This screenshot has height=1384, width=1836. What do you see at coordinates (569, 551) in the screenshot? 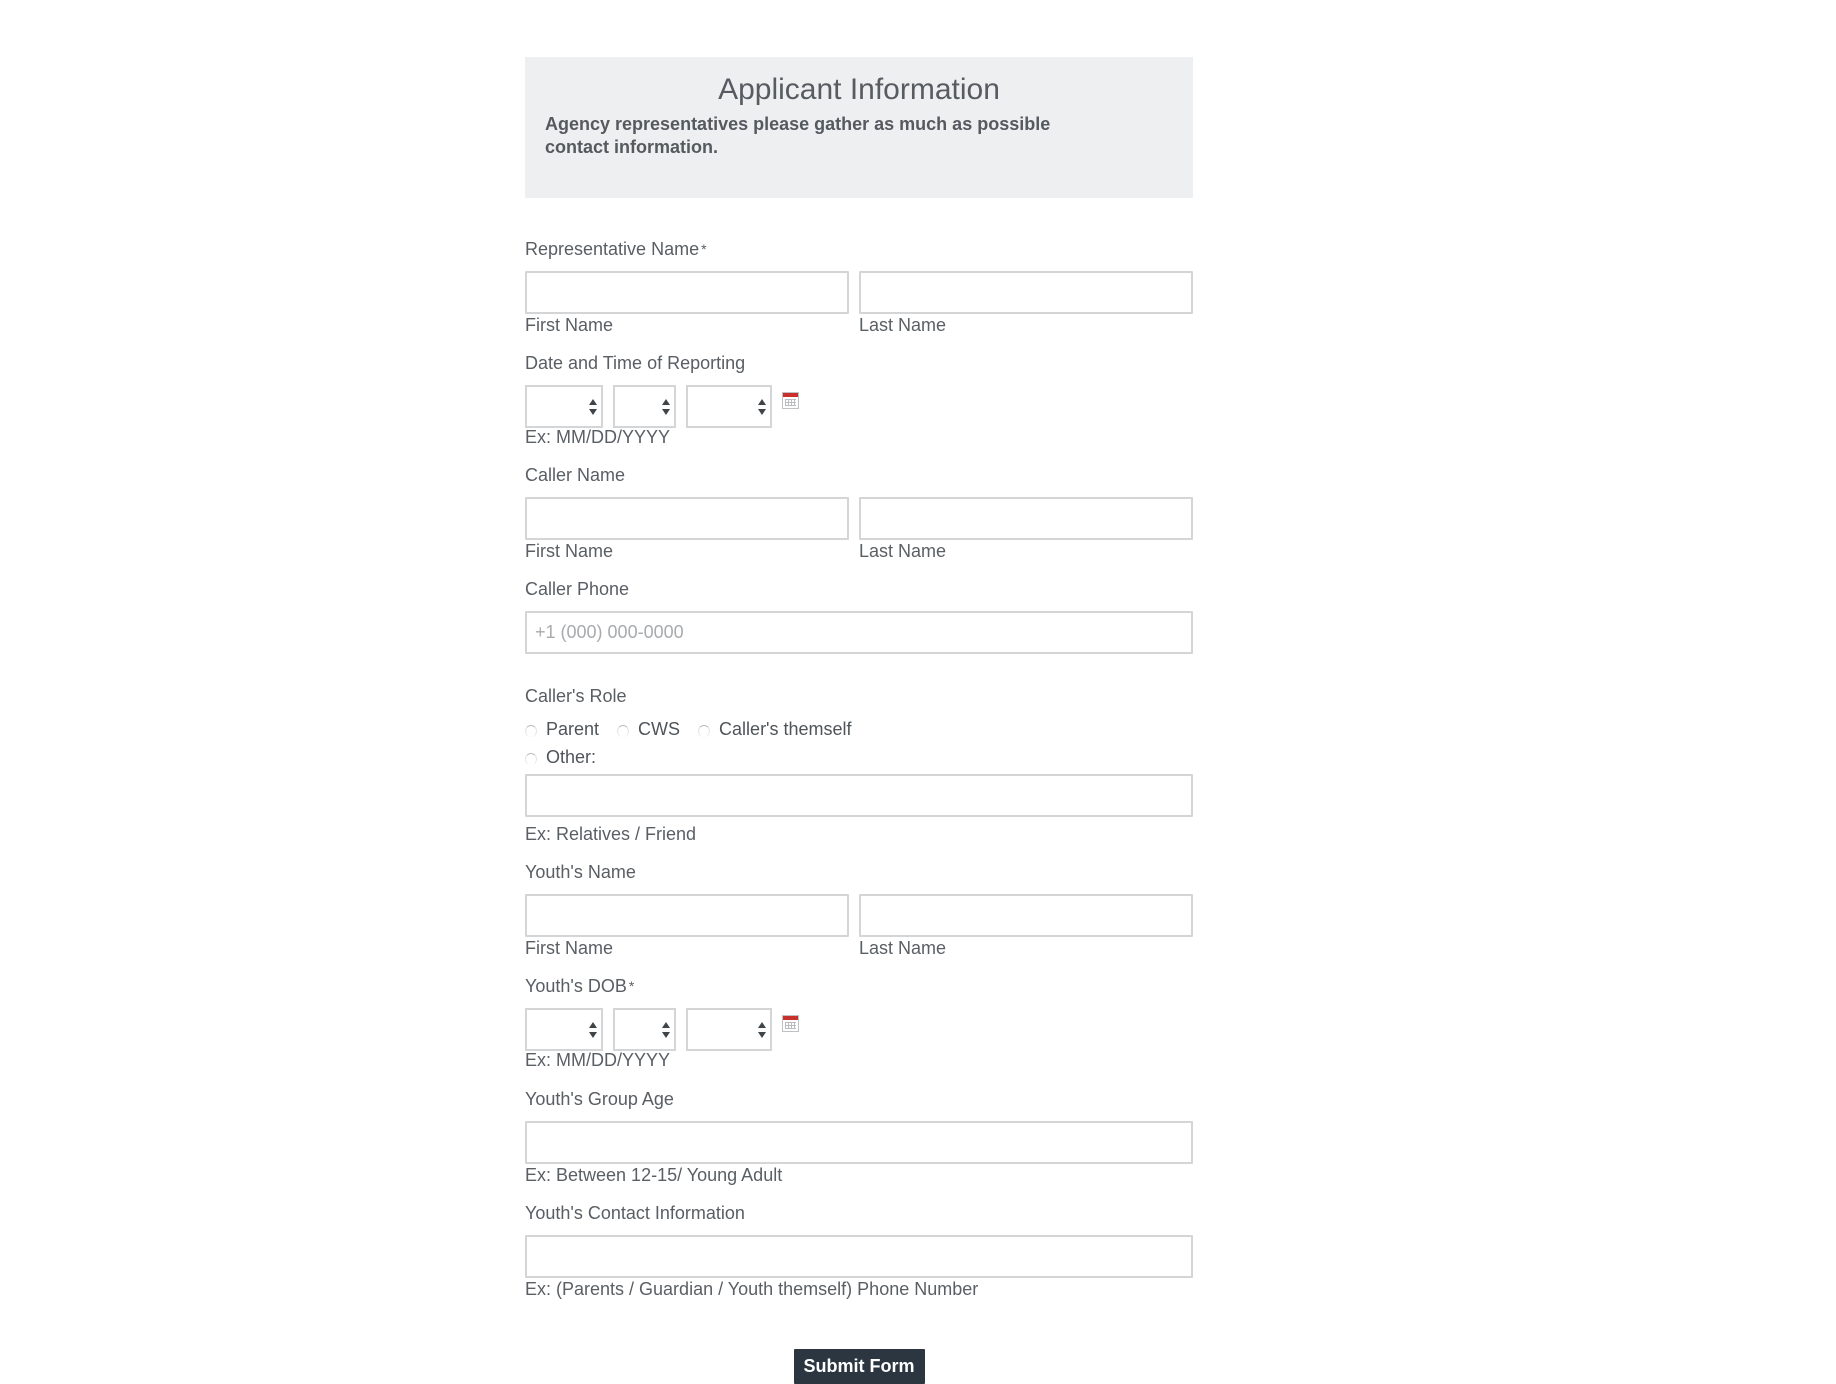
I see `caller-first-name-sublabel: First Name` at bounding box center [569, 551].